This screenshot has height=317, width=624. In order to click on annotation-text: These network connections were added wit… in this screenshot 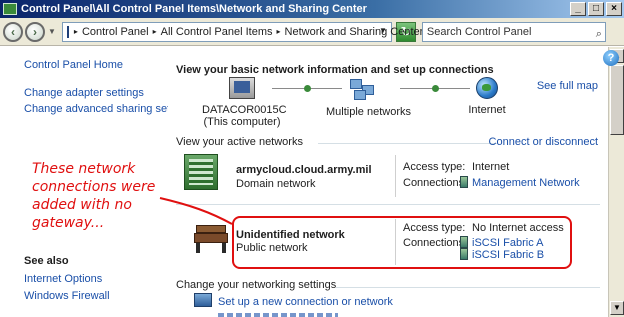, I will do `click(94, 196)`.